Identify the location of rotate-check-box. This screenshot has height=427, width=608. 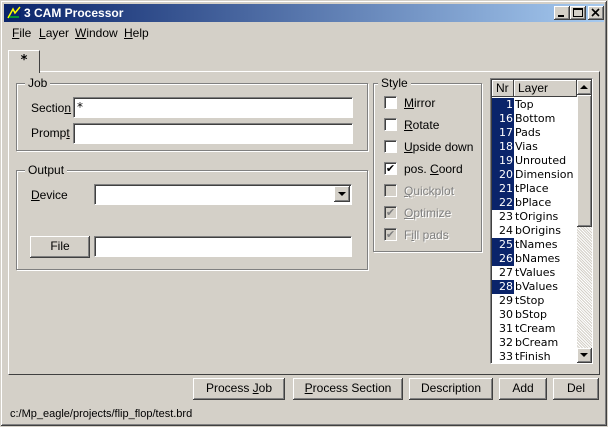
(390, 124).